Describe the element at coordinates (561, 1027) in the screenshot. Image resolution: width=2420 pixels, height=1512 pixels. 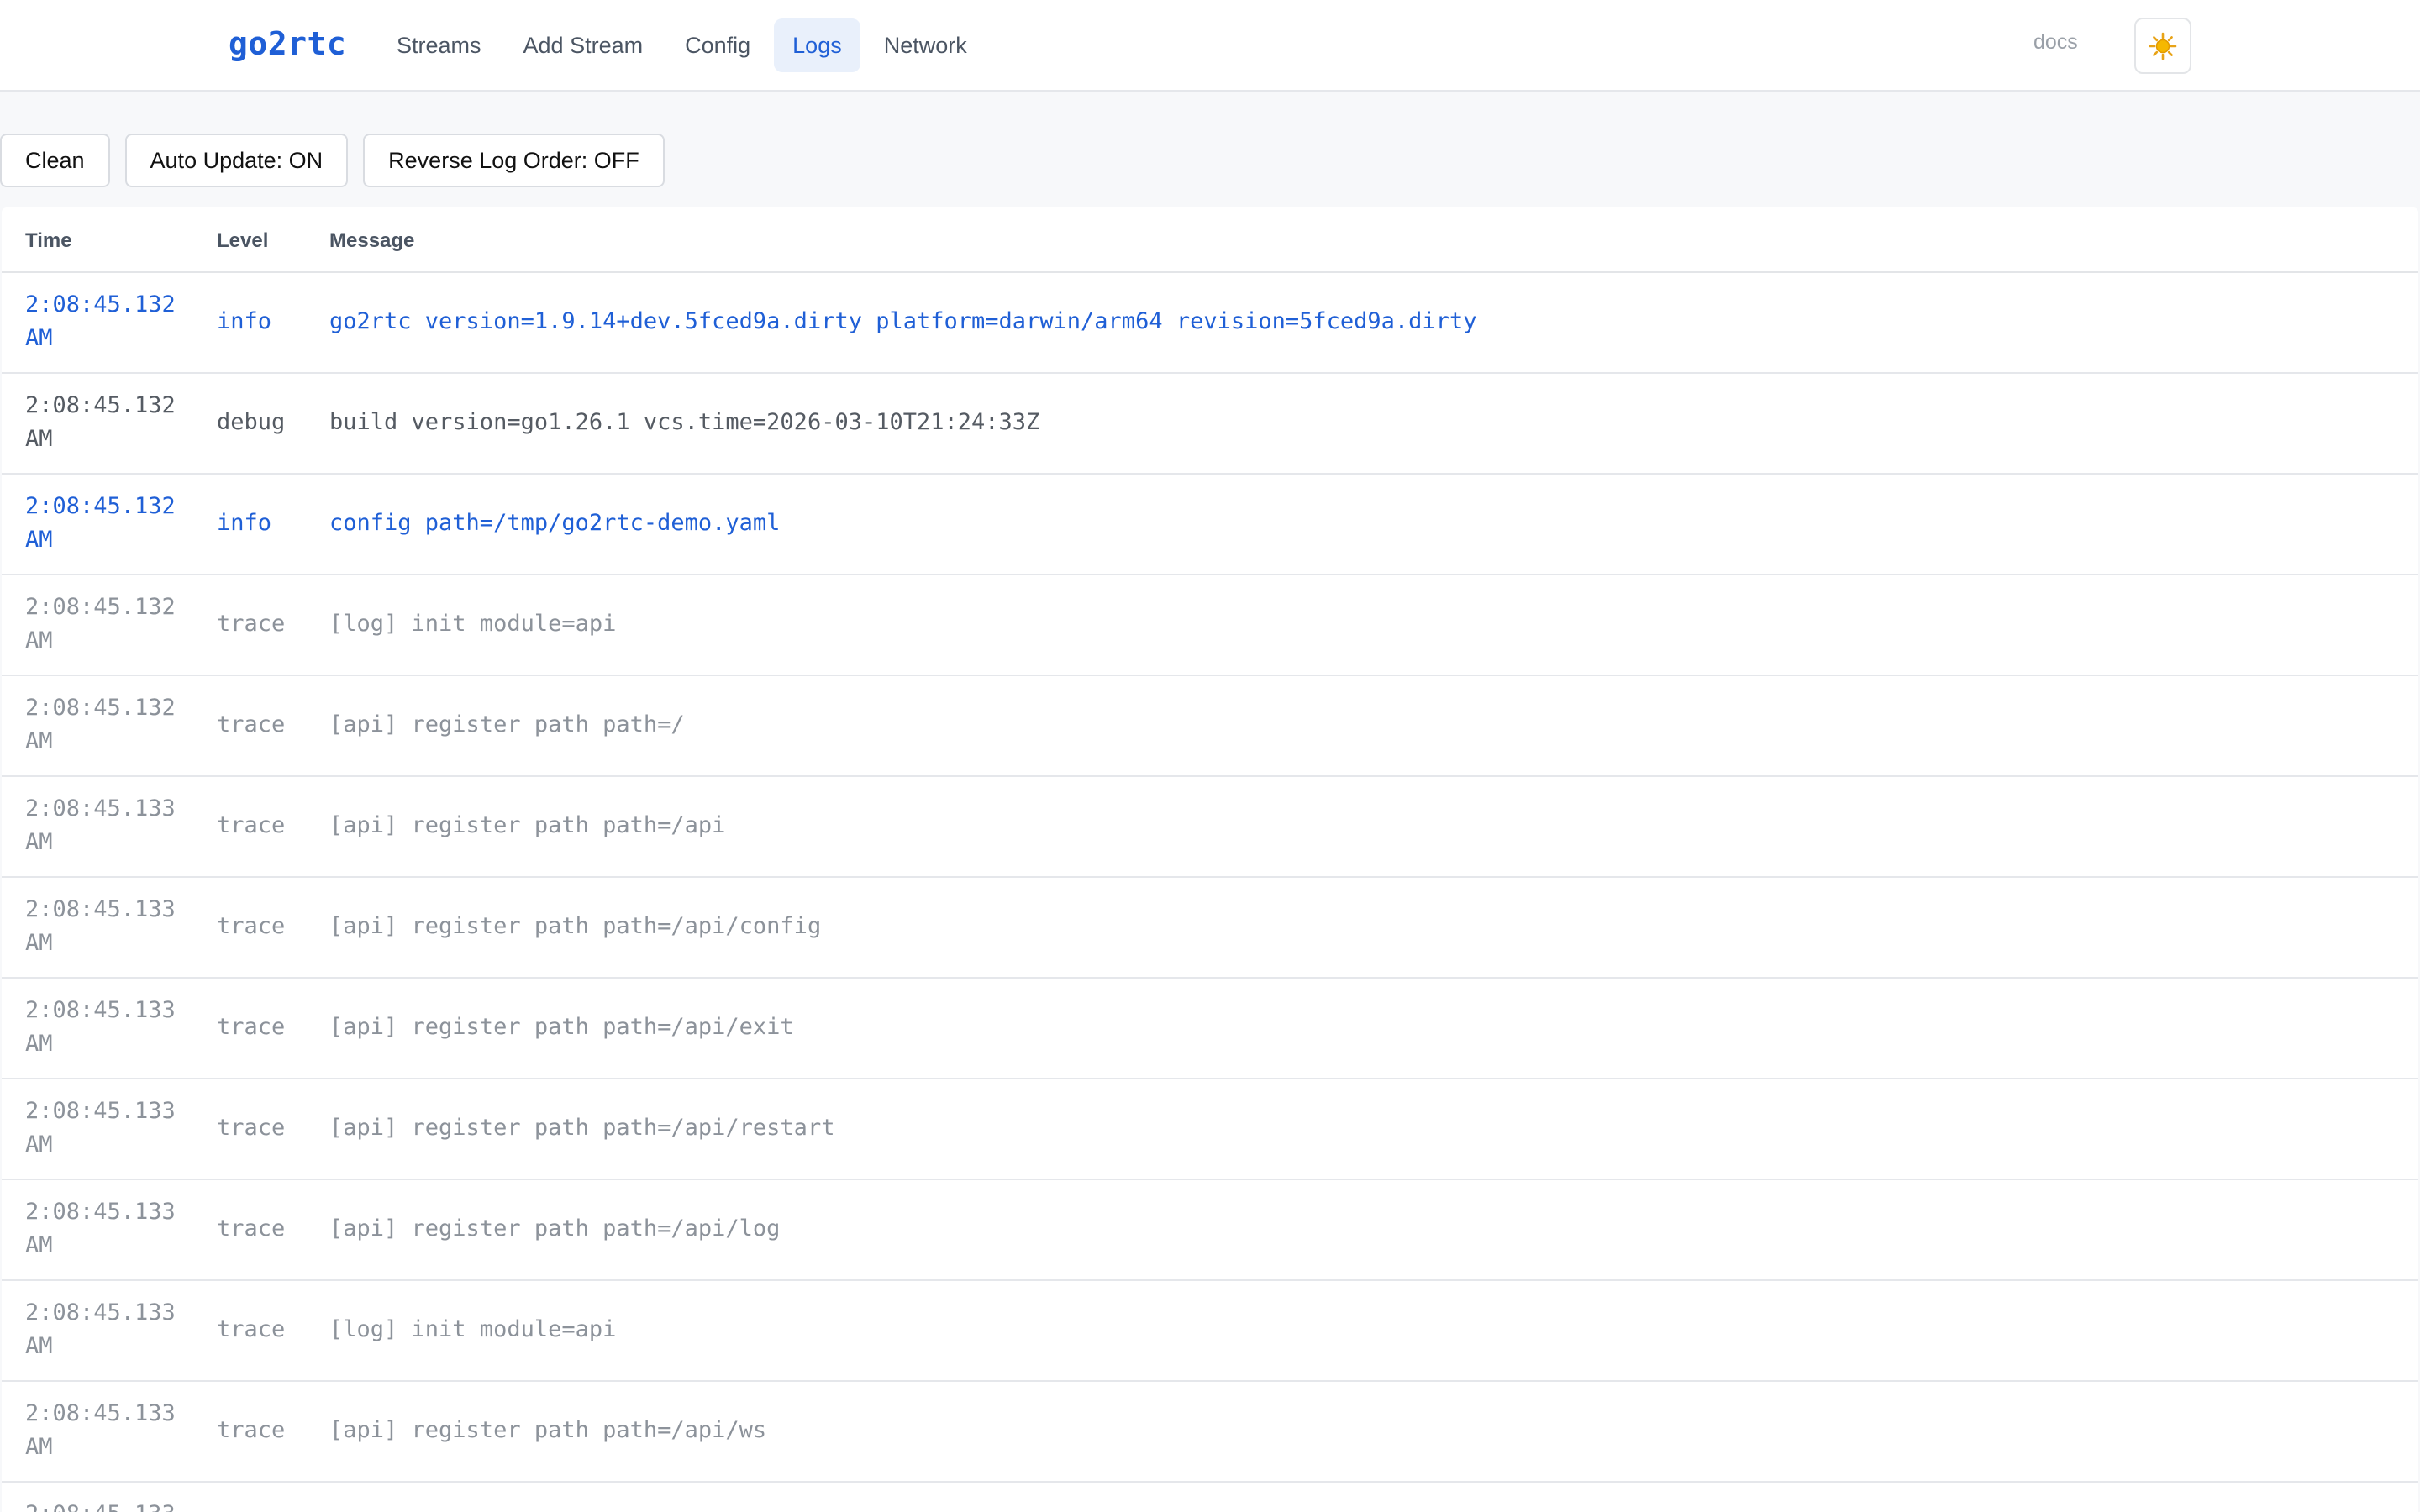
I see `log-message: [api] register path path=/api/exit` at that location.